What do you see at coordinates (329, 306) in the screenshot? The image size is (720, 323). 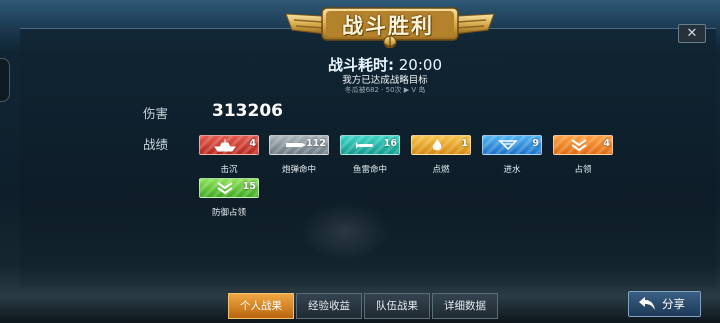 I see `tab-experience-gain: 经验收益` at bounding box center [329, 306].